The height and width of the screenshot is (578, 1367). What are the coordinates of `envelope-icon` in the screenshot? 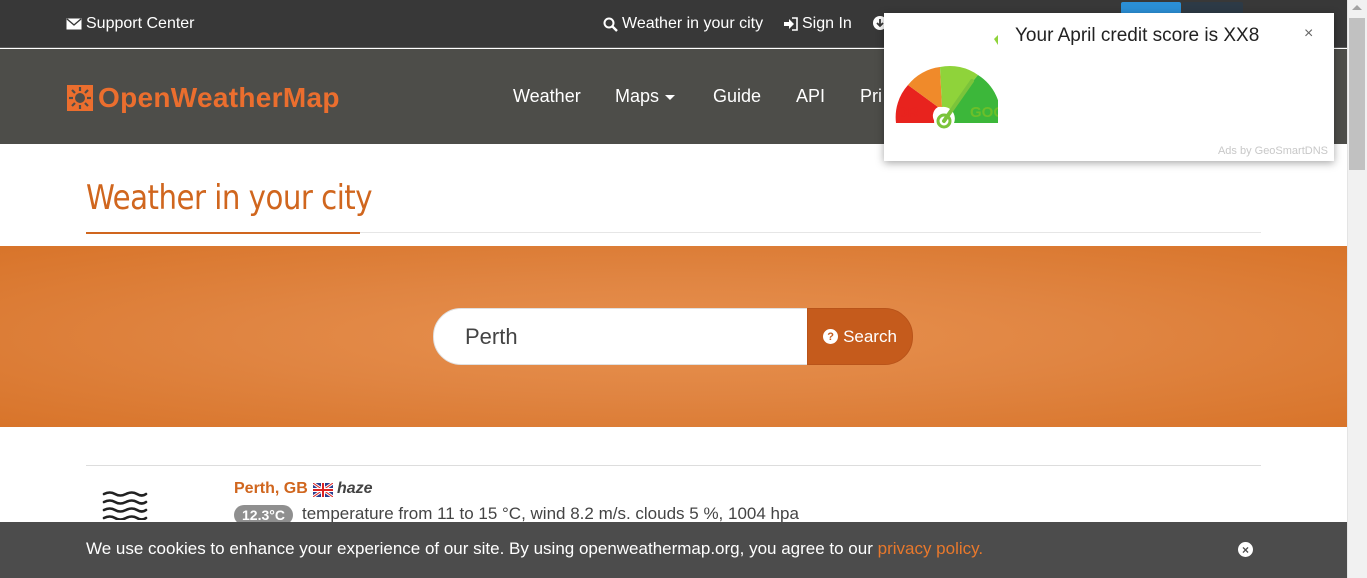 It's located at (74, 24).